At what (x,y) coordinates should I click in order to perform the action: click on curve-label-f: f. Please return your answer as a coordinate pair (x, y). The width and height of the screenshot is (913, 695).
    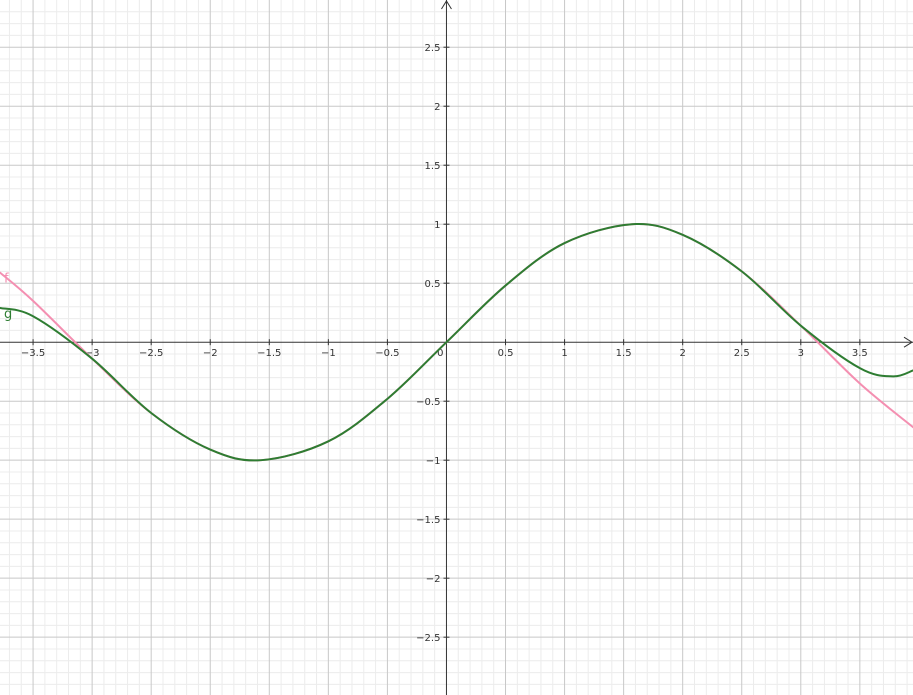
    Looking at the image, I should click on (6, 279).